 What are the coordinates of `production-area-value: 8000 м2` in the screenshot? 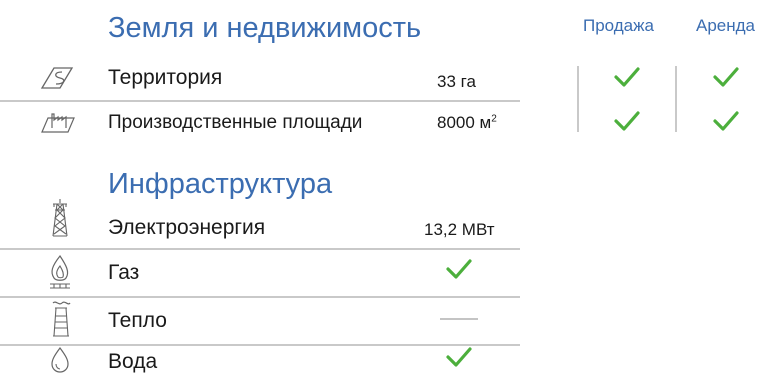 It's located at (467, 122).